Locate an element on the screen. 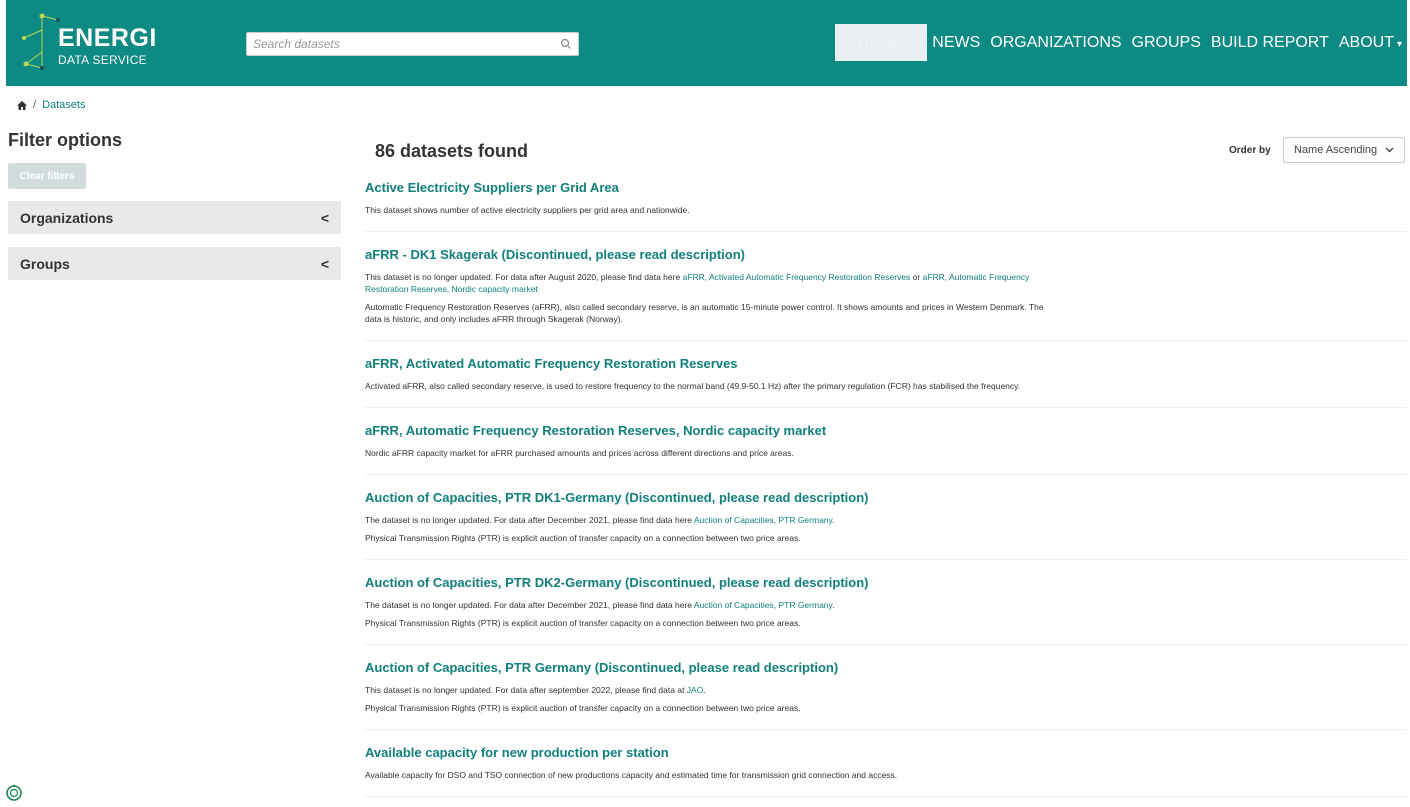 Image resolution: width=1410 pixels, height=807 pixels. facet-groups: Groups < is located at coordinates (174, 263).